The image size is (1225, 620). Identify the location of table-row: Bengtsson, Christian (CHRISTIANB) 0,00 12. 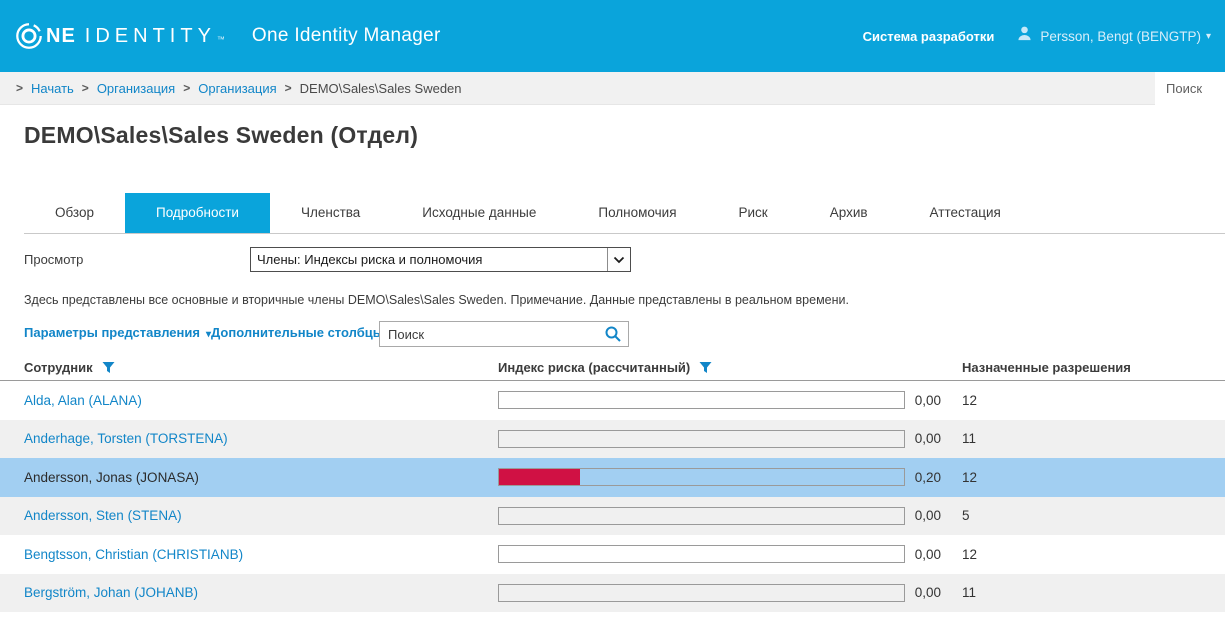
(612, 554).